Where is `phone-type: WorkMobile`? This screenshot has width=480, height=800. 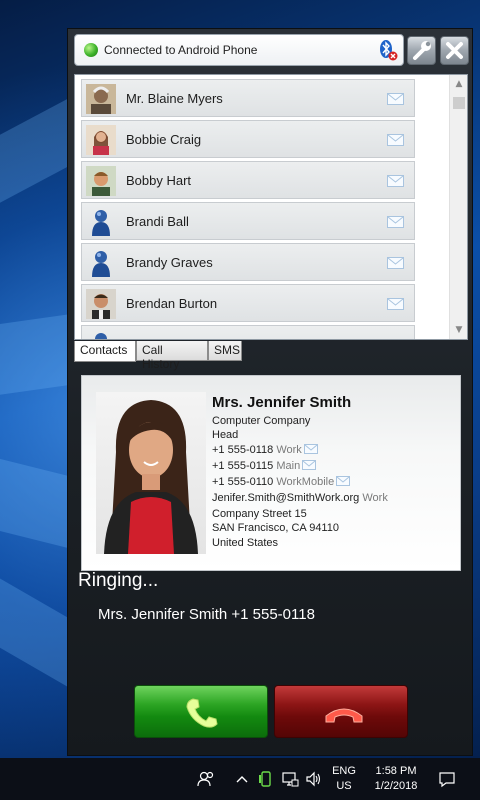
phone-type: WorkMobile is located at coordinates (305, 482).